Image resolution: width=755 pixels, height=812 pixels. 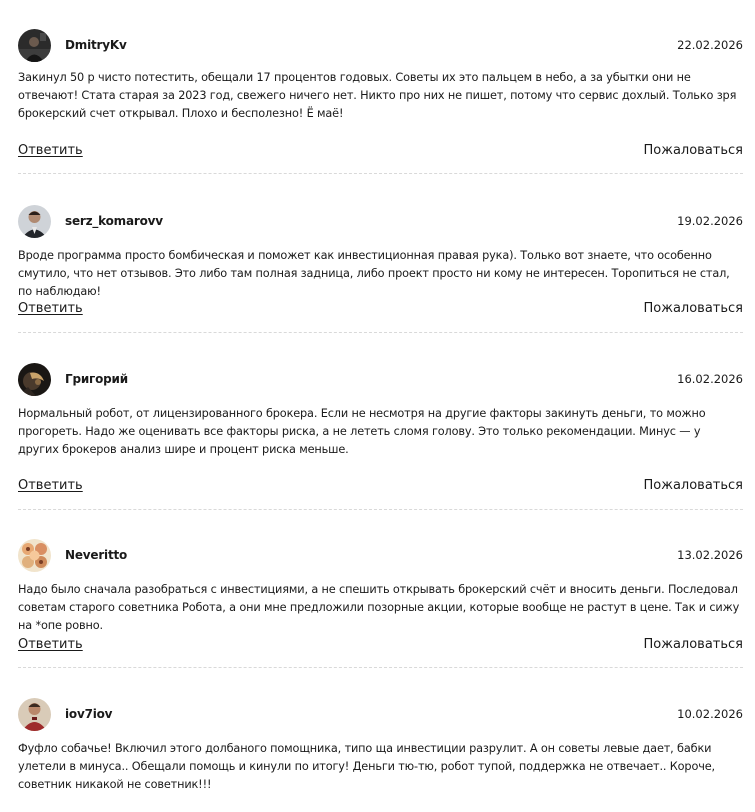 What do you see at coordinates (114, 221) in the screenshot?
I see `comment-author: serz_komarovv` at bounding box center [114, 221].